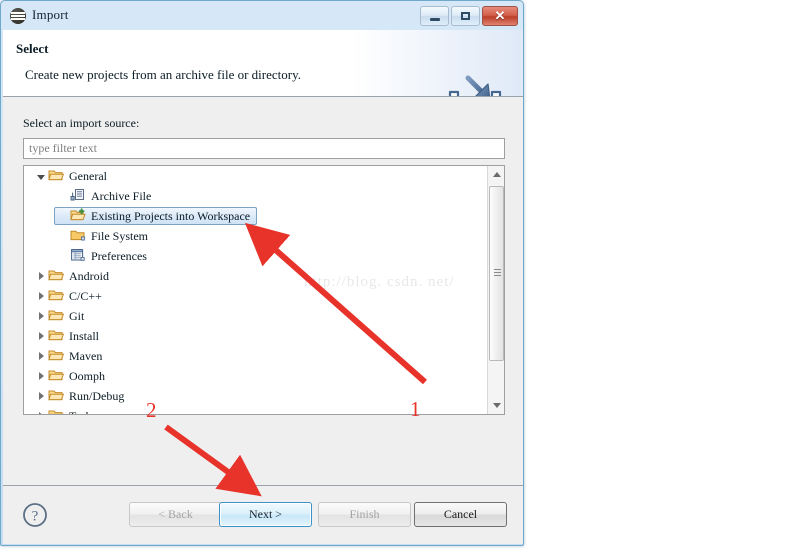 The image size is (786, 550). What do you see at coordinates (255, 356) in the screenshot?
I see `tree-row: Maven` at bounding box center [255, 356].